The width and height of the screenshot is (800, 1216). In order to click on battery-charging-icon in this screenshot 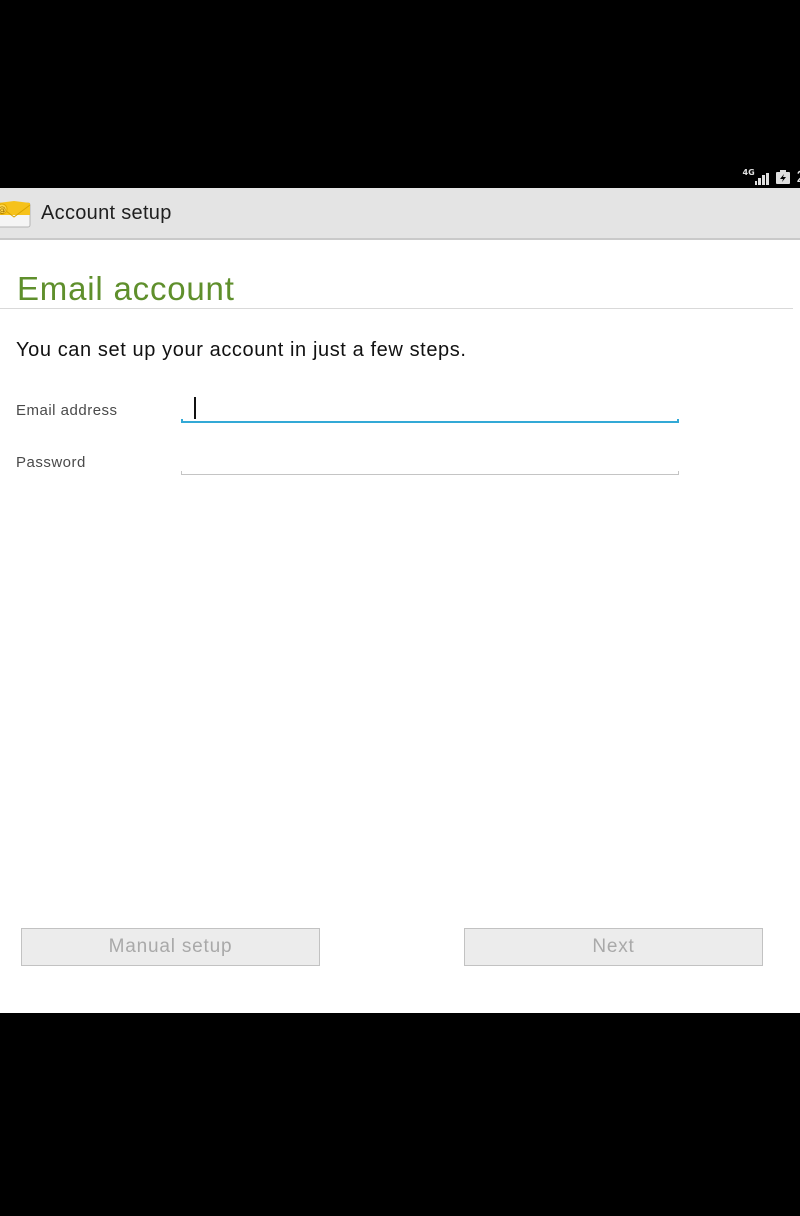, I will do `click(783, 177)`.